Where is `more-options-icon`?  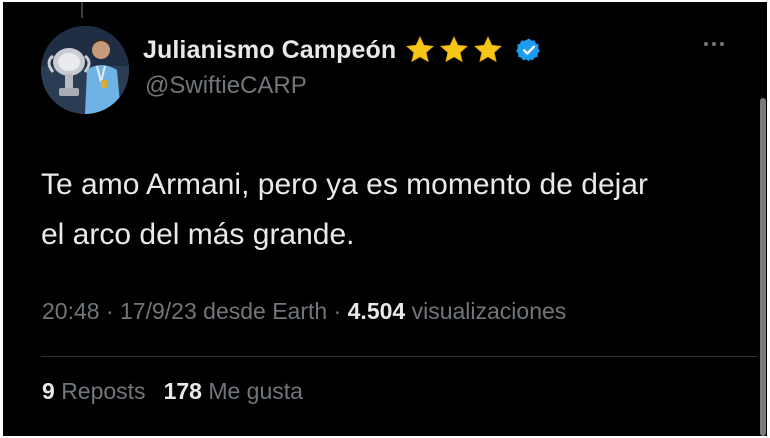 more-options-icon is located at coordinates (714, 44).